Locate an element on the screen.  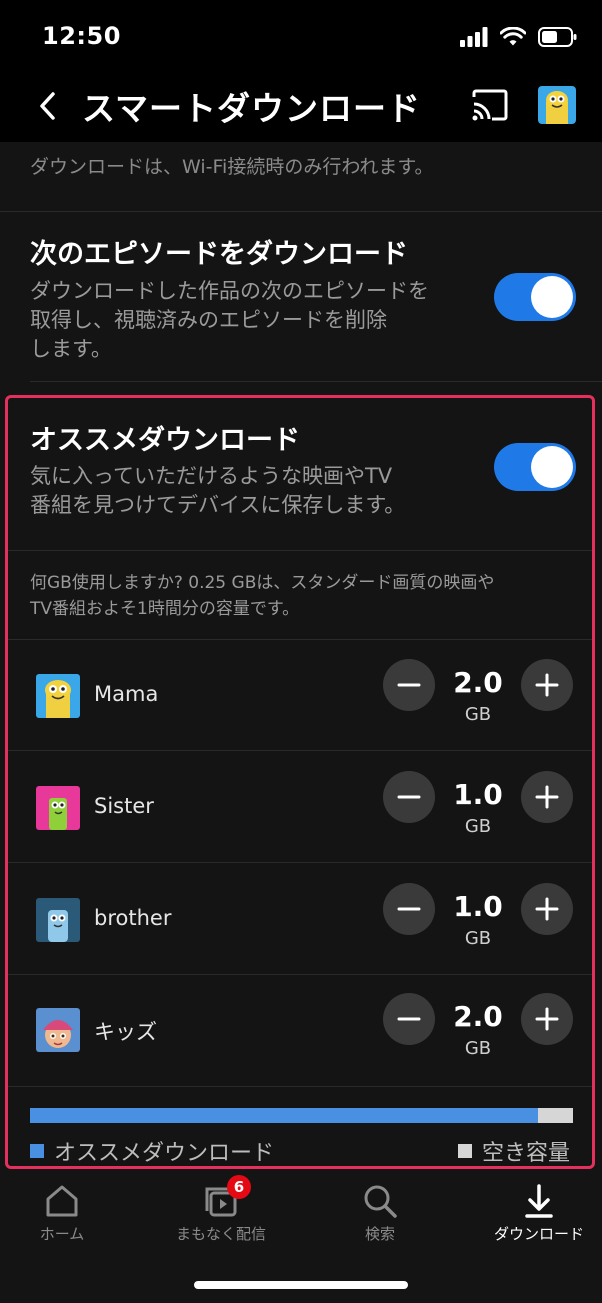
profile-name: Mama is located at coordinates (126, 694).